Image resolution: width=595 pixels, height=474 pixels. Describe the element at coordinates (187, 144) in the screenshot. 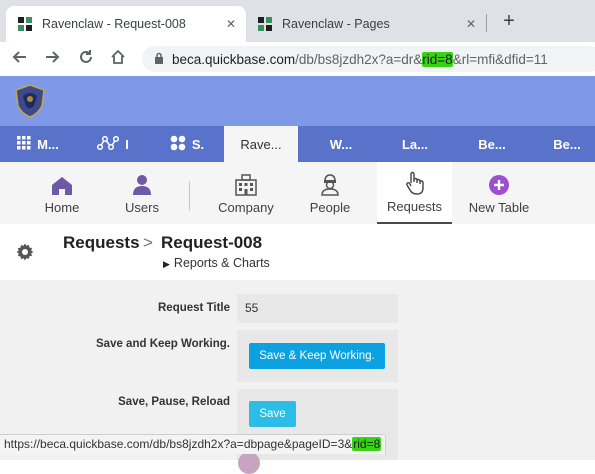

I see `app-tab-s: S.` at that location.